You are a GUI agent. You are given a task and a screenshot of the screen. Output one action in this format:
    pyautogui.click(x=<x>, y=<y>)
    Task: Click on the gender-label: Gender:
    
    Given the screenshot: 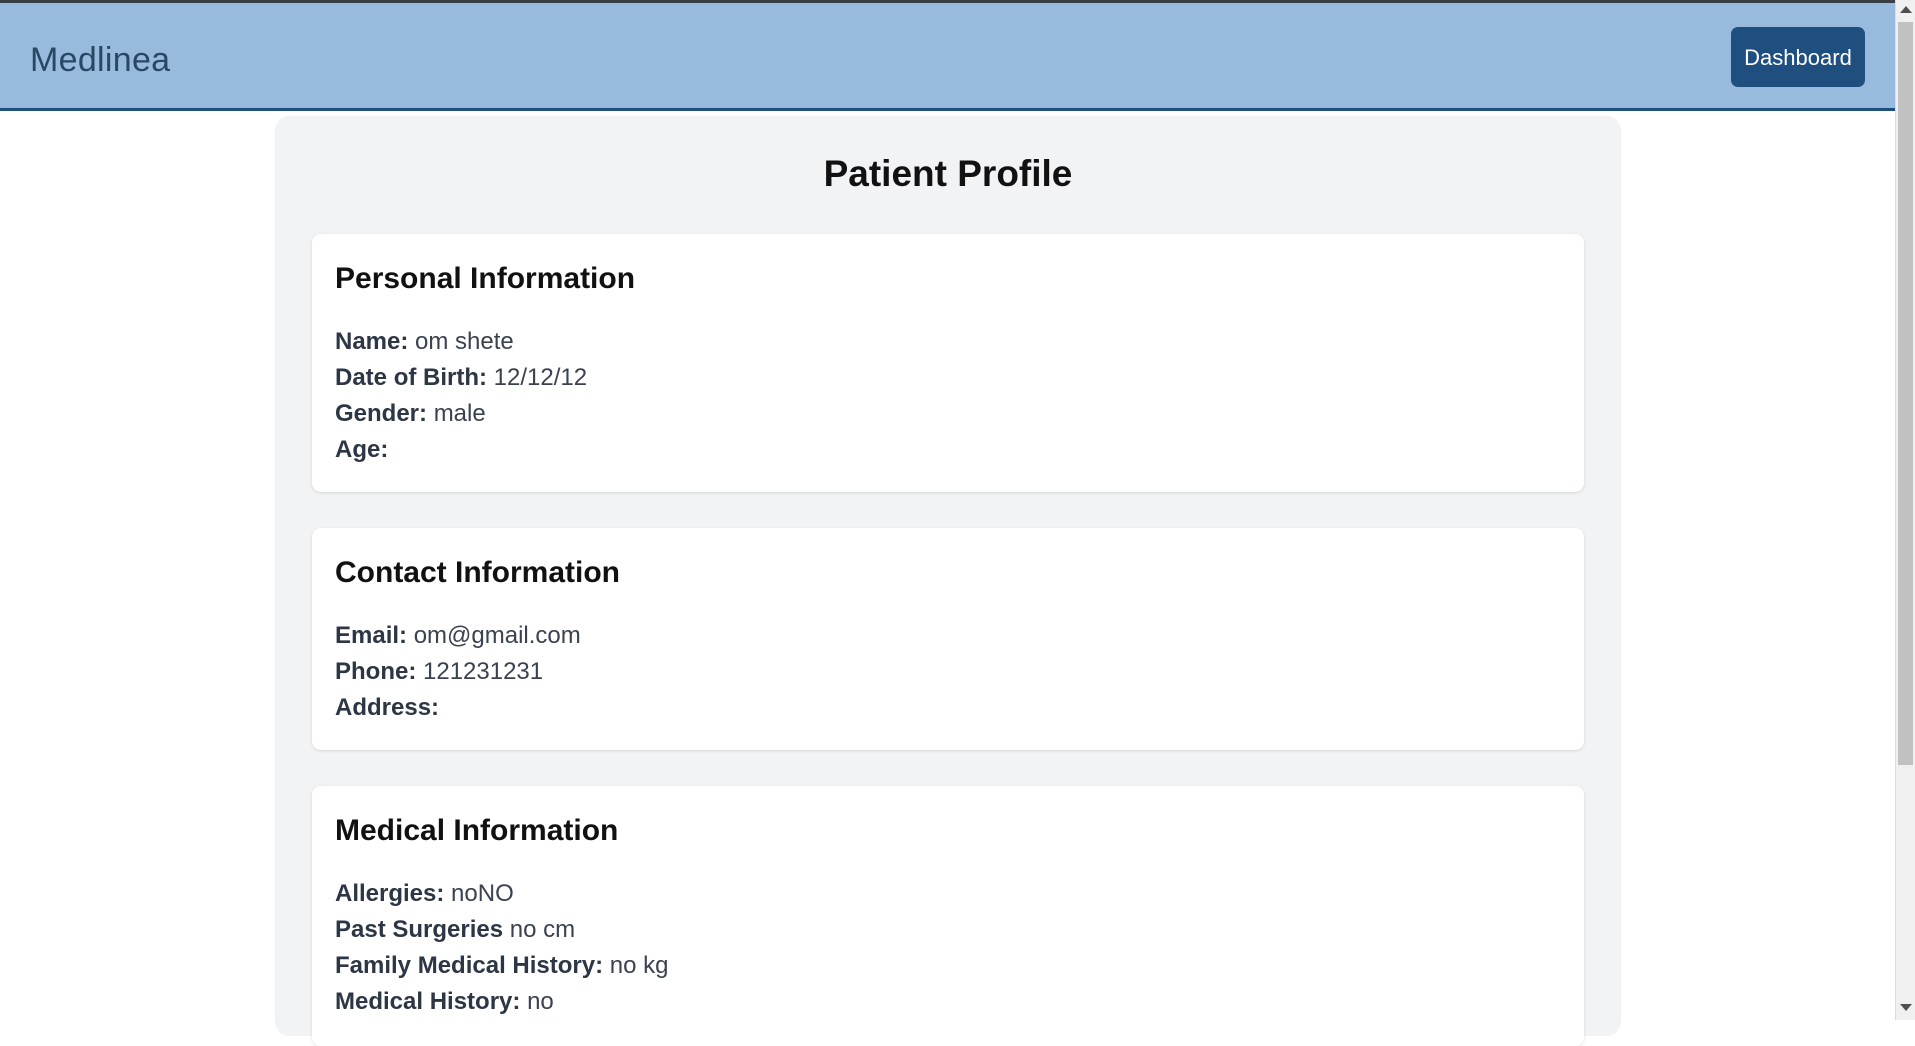 What is the action you would take?
    pyautogui.click(x=381, y=413)
    